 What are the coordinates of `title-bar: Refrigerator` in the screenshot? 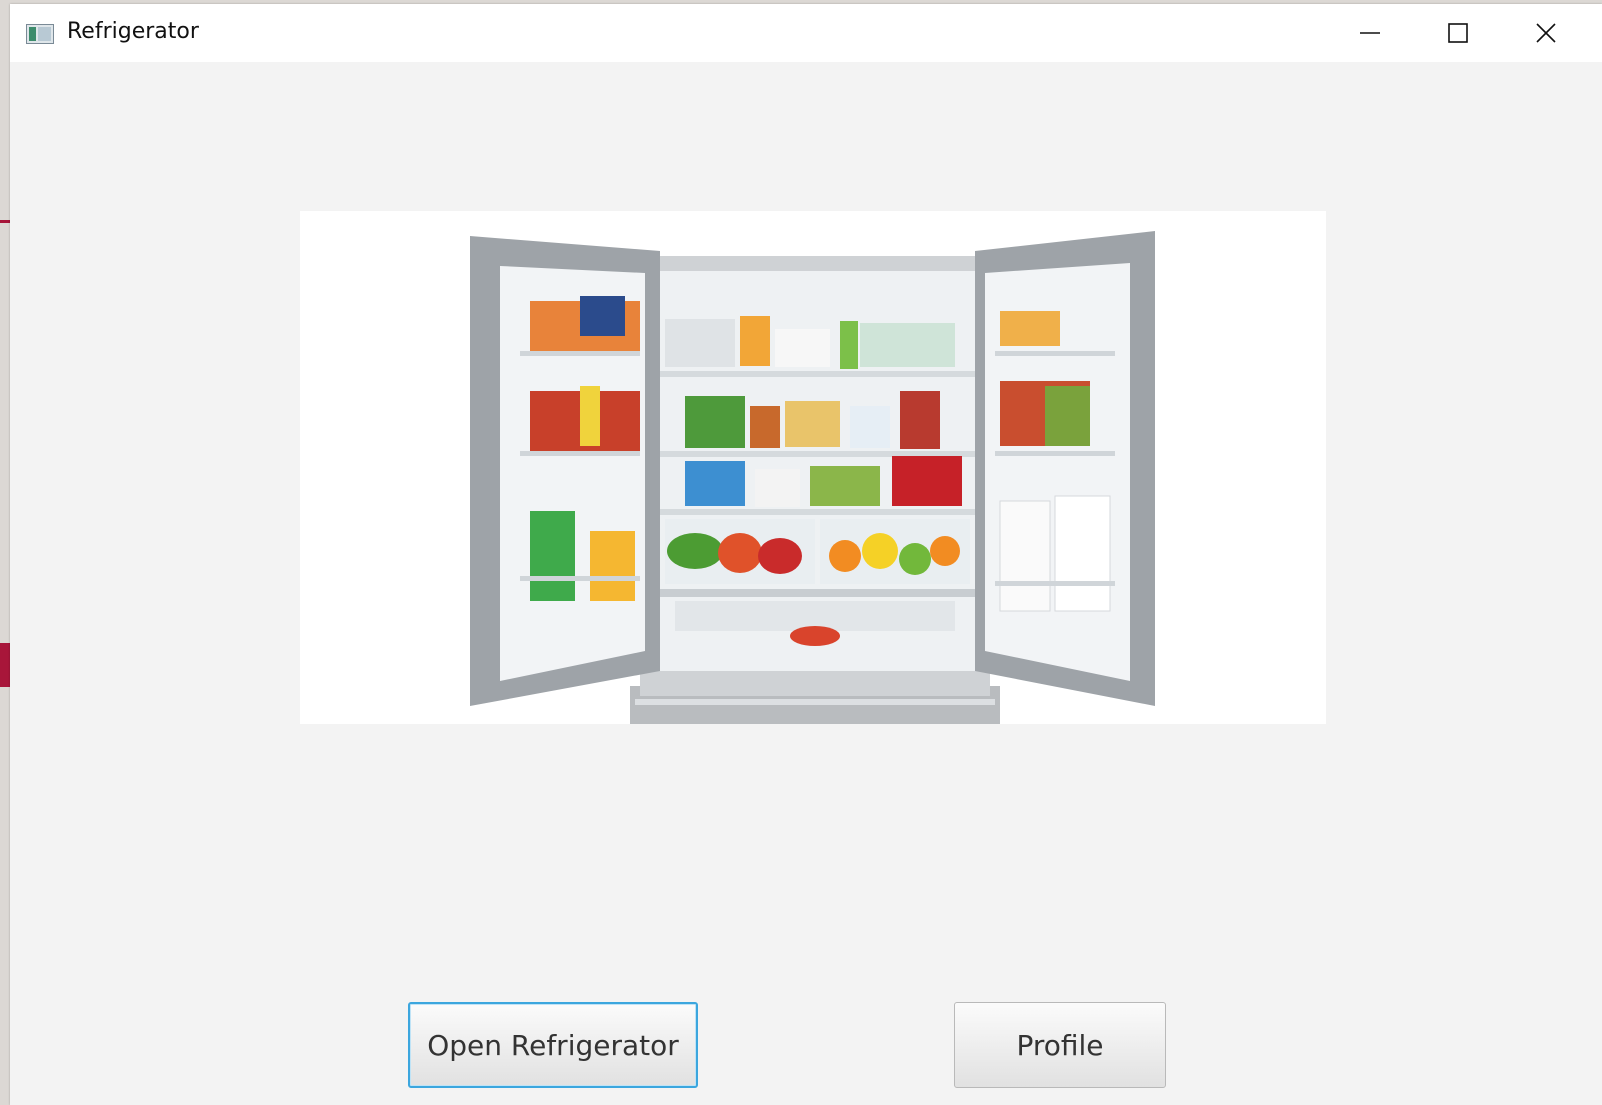 It's located at (806, 33).